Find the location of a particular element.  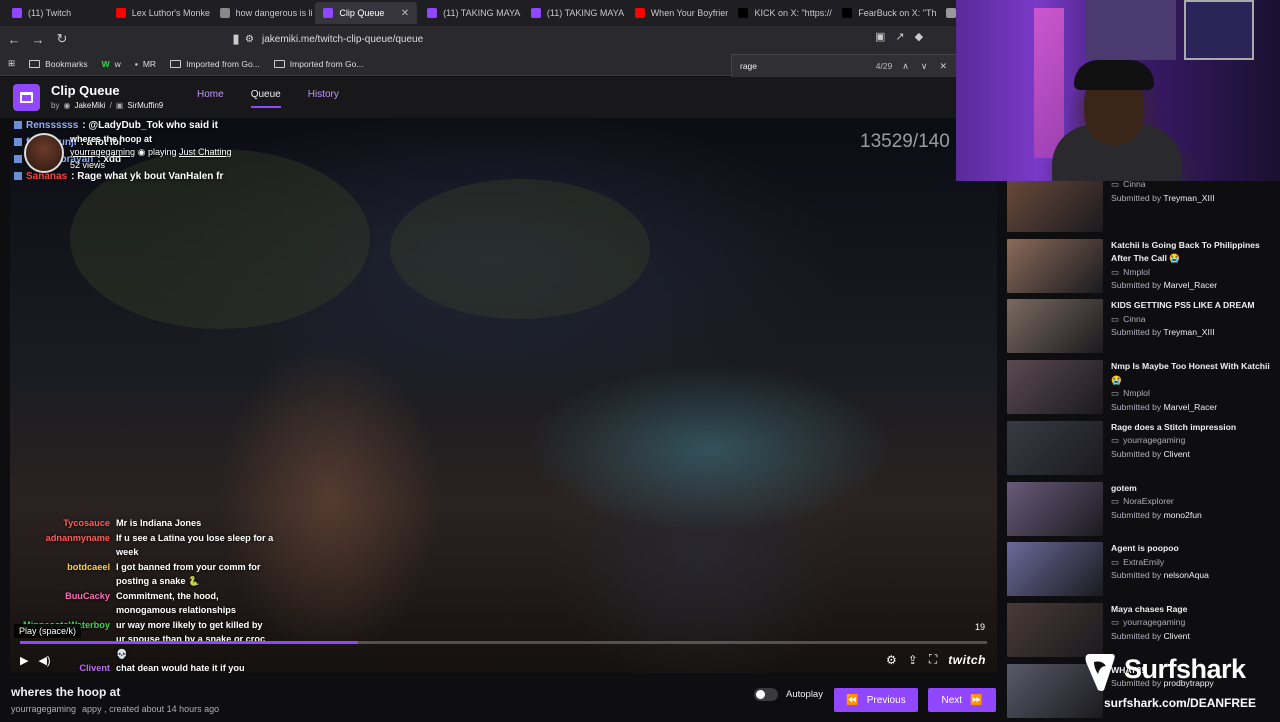

tab-close-icon: ✕ is located at coordinates (405, 13).